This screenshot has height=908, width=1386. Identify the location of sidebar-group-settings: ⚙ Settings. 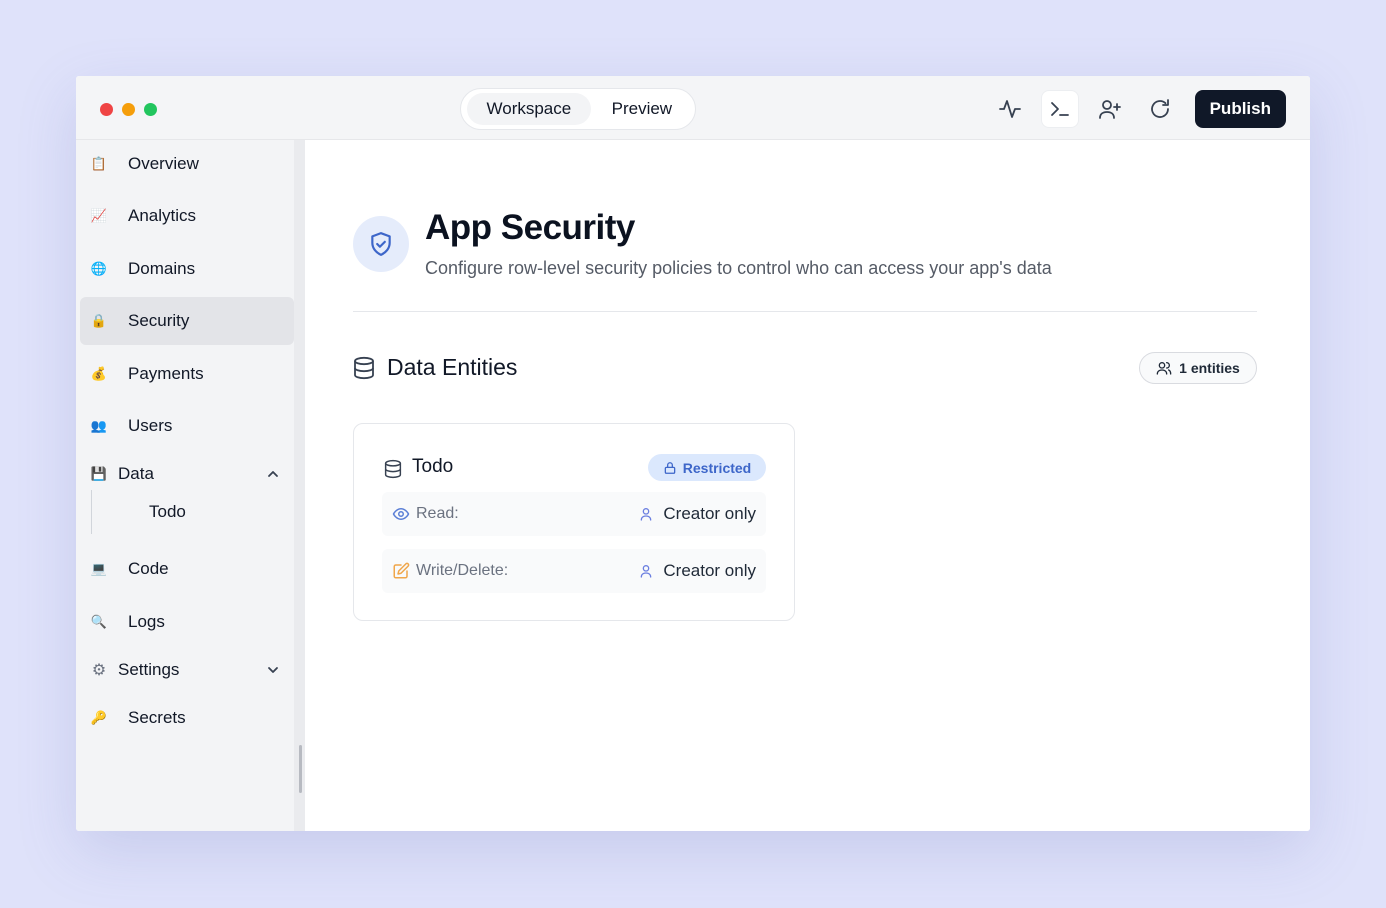
(187, 670).